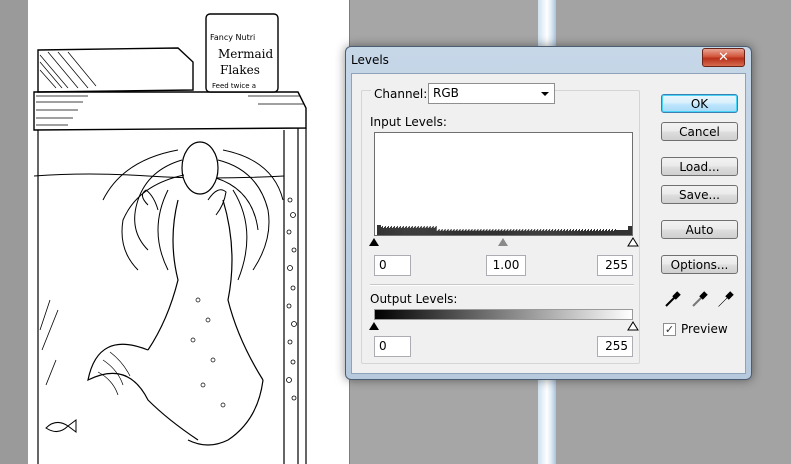  I want to click on dialog-titlebar: Levels ✕, so click(548, 60).